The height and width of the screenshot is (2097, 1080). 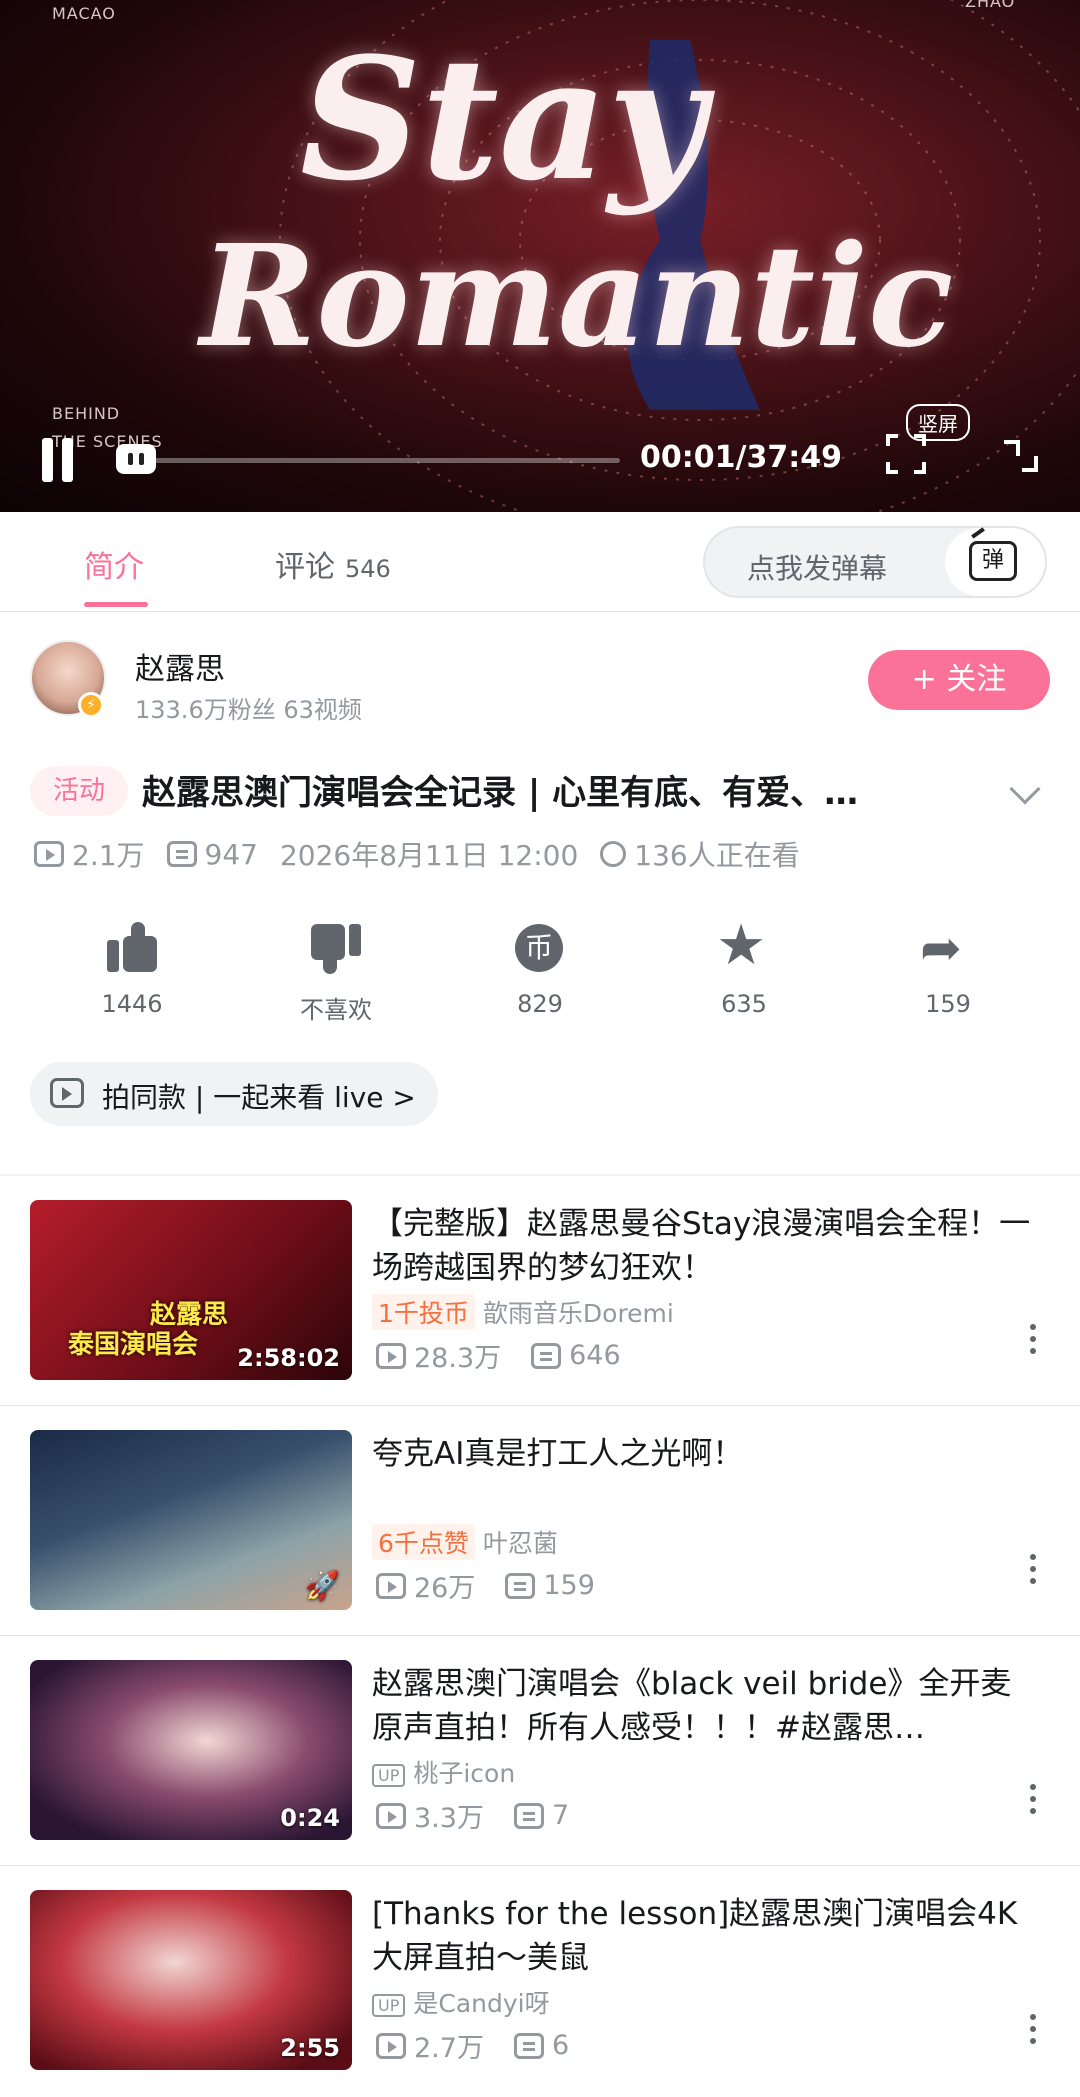 What do you see at coordinates (449, 1818) in the screenshot?
I see `view-count: 3.3万` at bounding box center [449, 1818].